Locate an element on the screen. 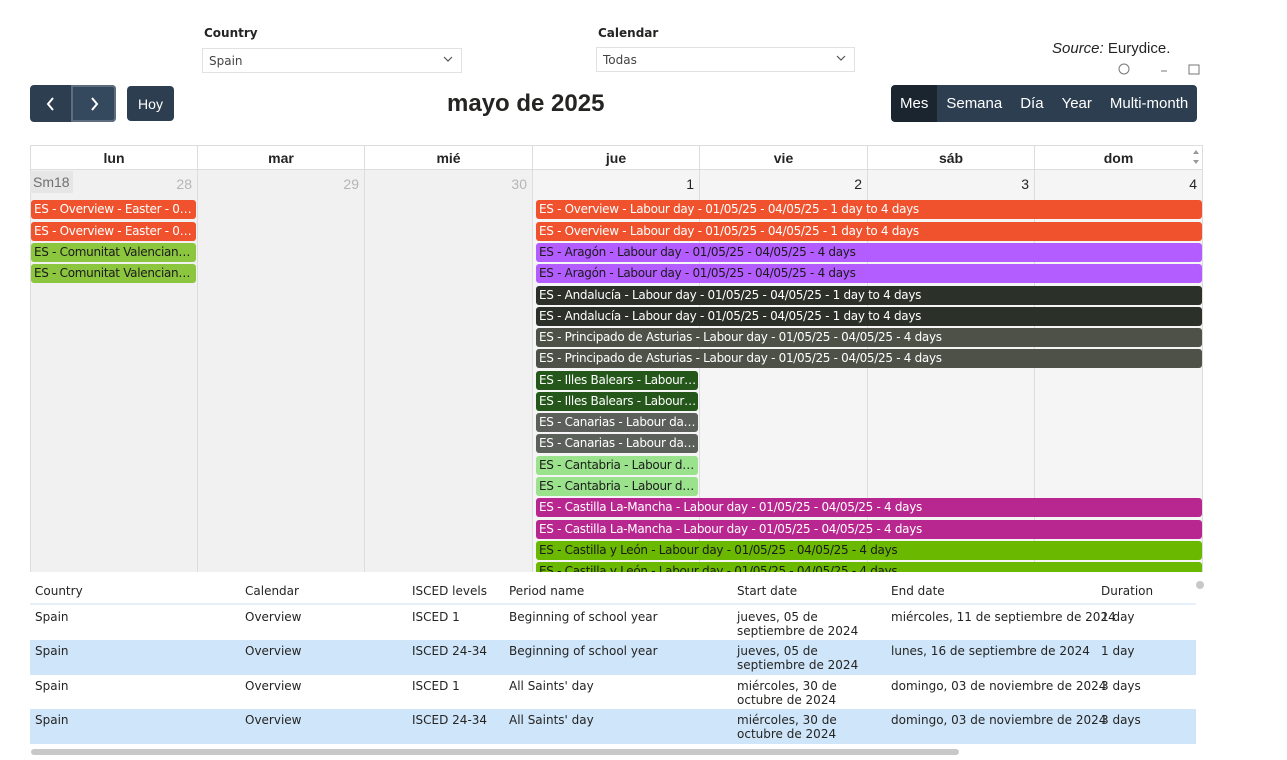  view-day-button: Día is located at coordinates (1032, 103).